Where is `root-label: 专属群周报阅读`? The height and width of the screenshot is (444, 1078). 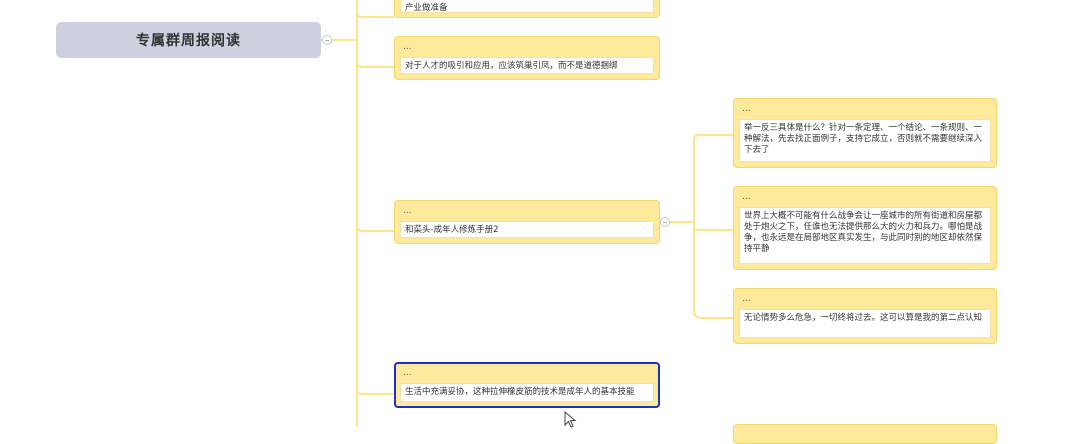 root-label: 专属群周报阅读 is located at coordinates (188, 41).